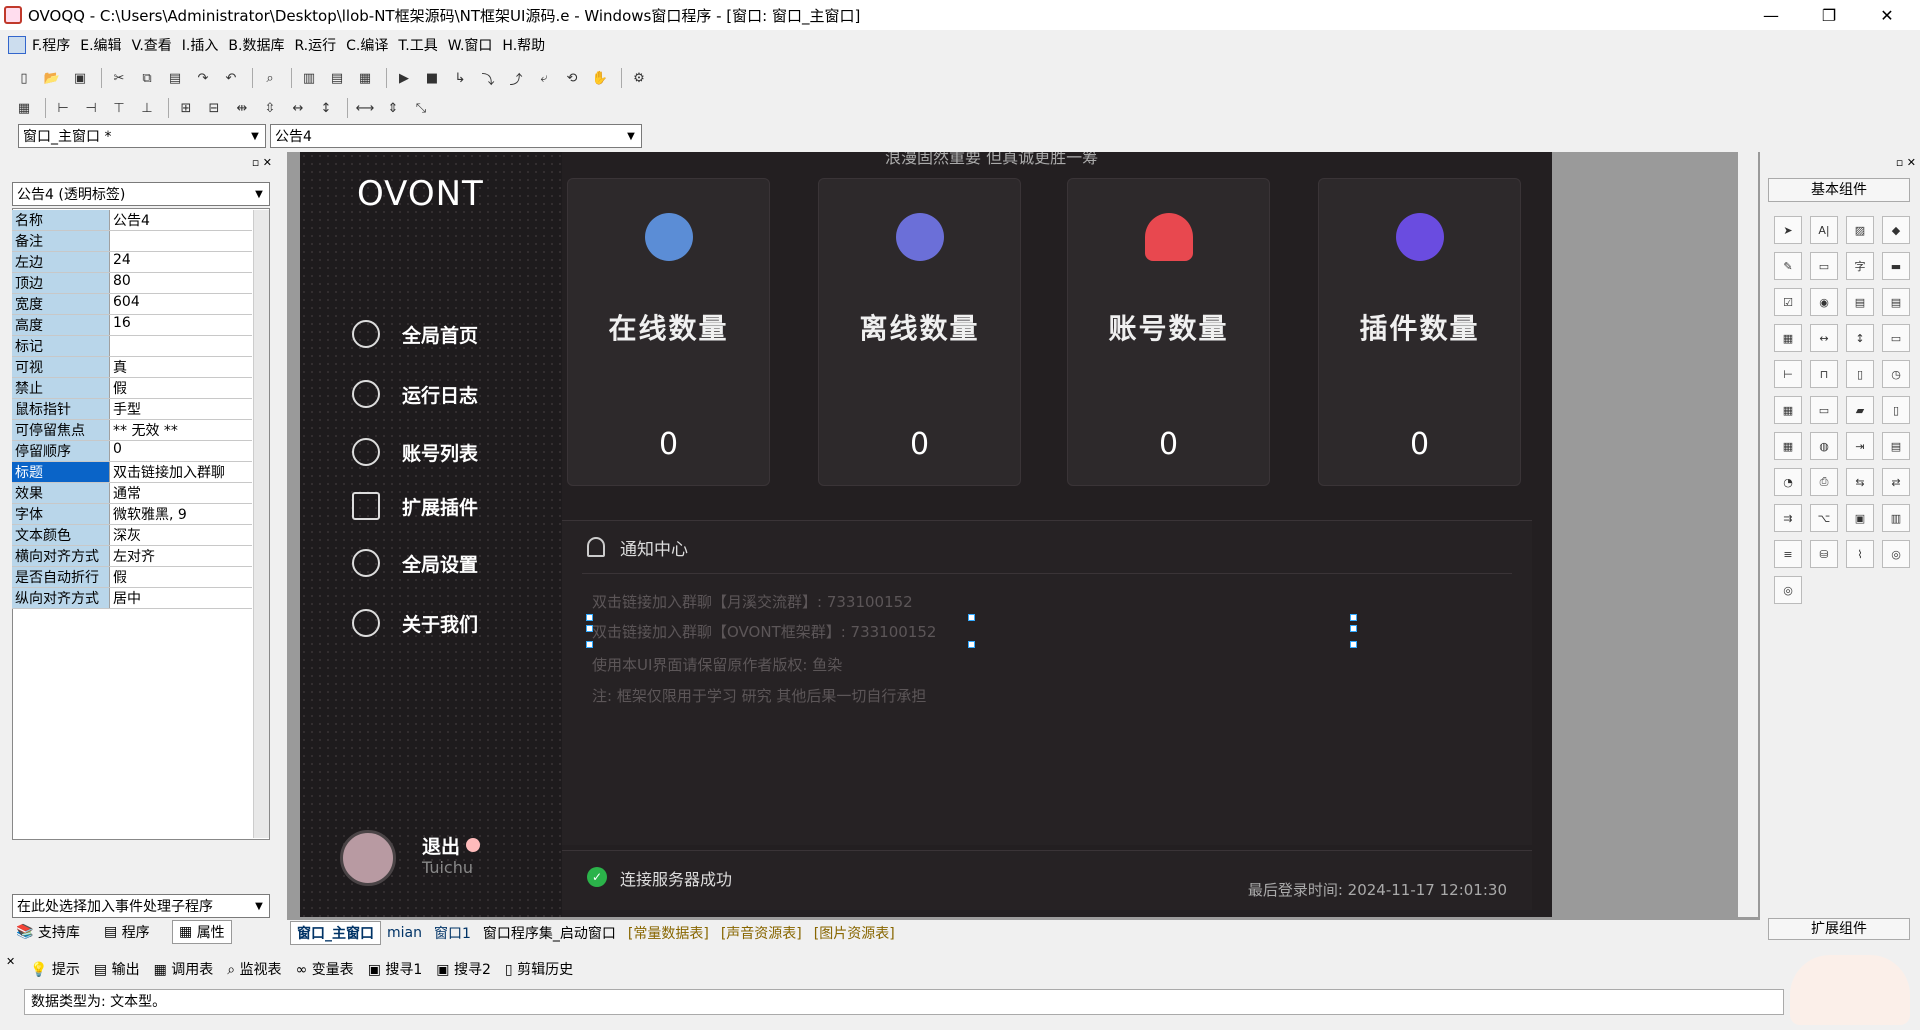 This screenshot has width=1920, height=1030. I want to click on property-row: 效果 通常, so click(132, 493).